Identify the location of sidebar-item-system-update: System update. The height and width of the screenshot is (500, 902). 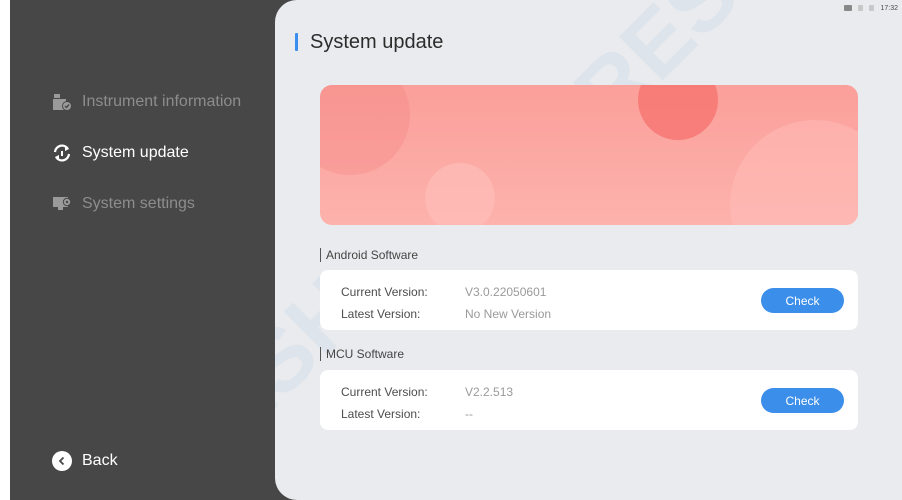
(120, 153).